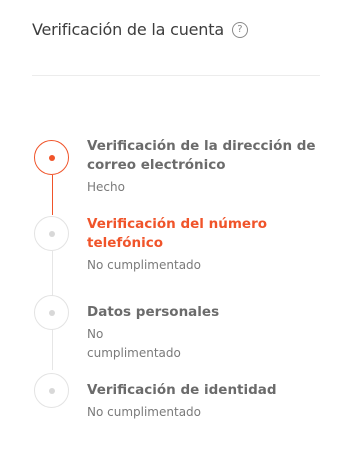 The width and height of the screenshot is (346, 458). I want to click on step-status-phone: No cumplimentado, so click(144, 265).